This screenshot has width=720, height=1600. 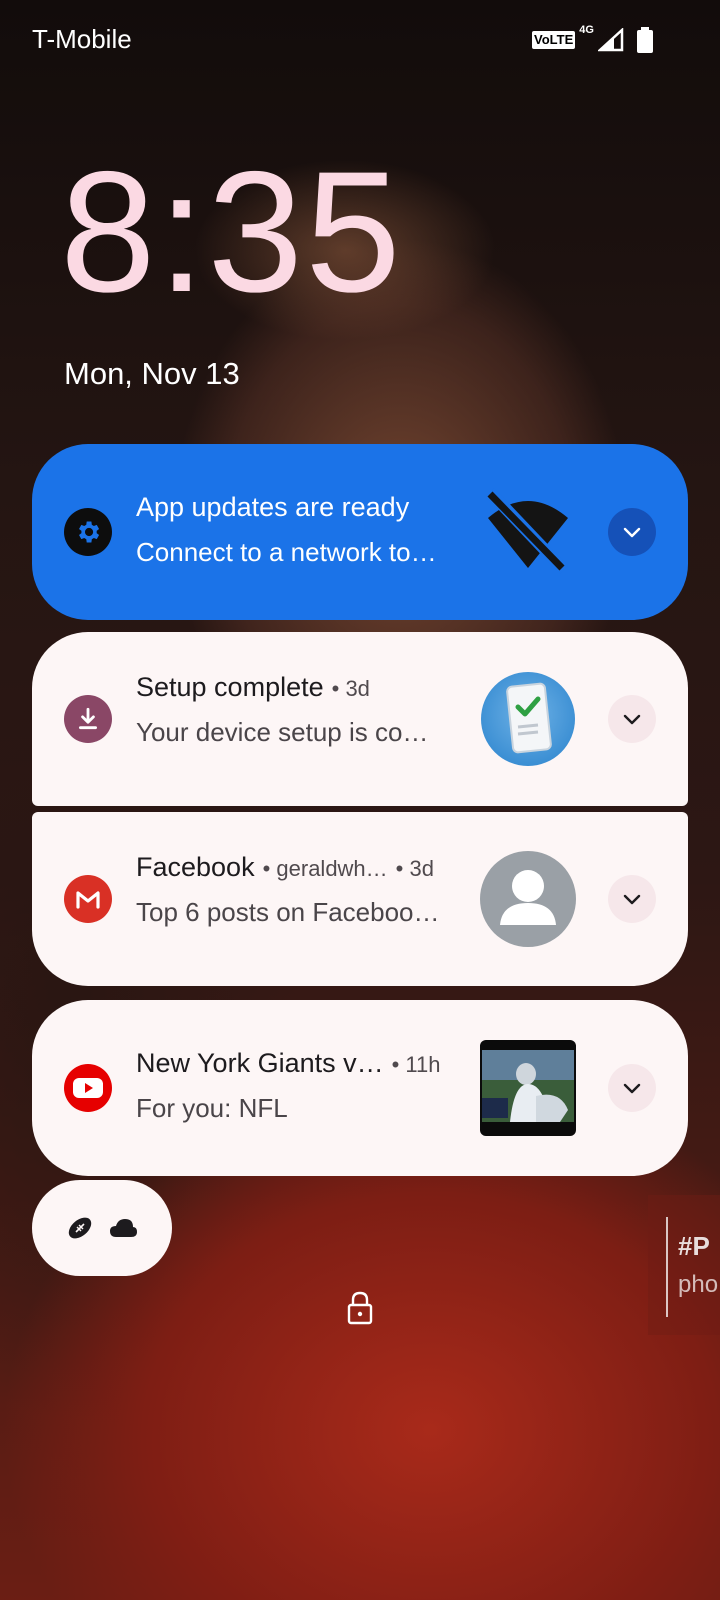 I want to click on notification-title: App updates are ready, so click(x=273, y=507).